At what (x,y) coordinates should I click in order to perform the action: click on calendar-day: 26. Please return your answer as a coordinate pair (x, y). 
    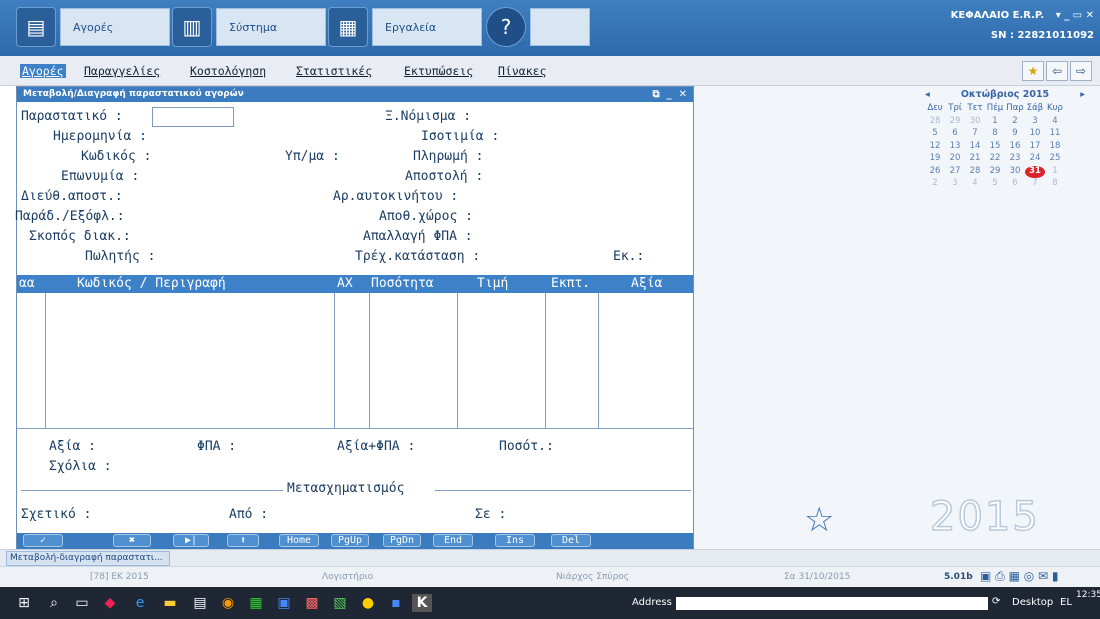
    Looking at the image, I should click on (935, 172).